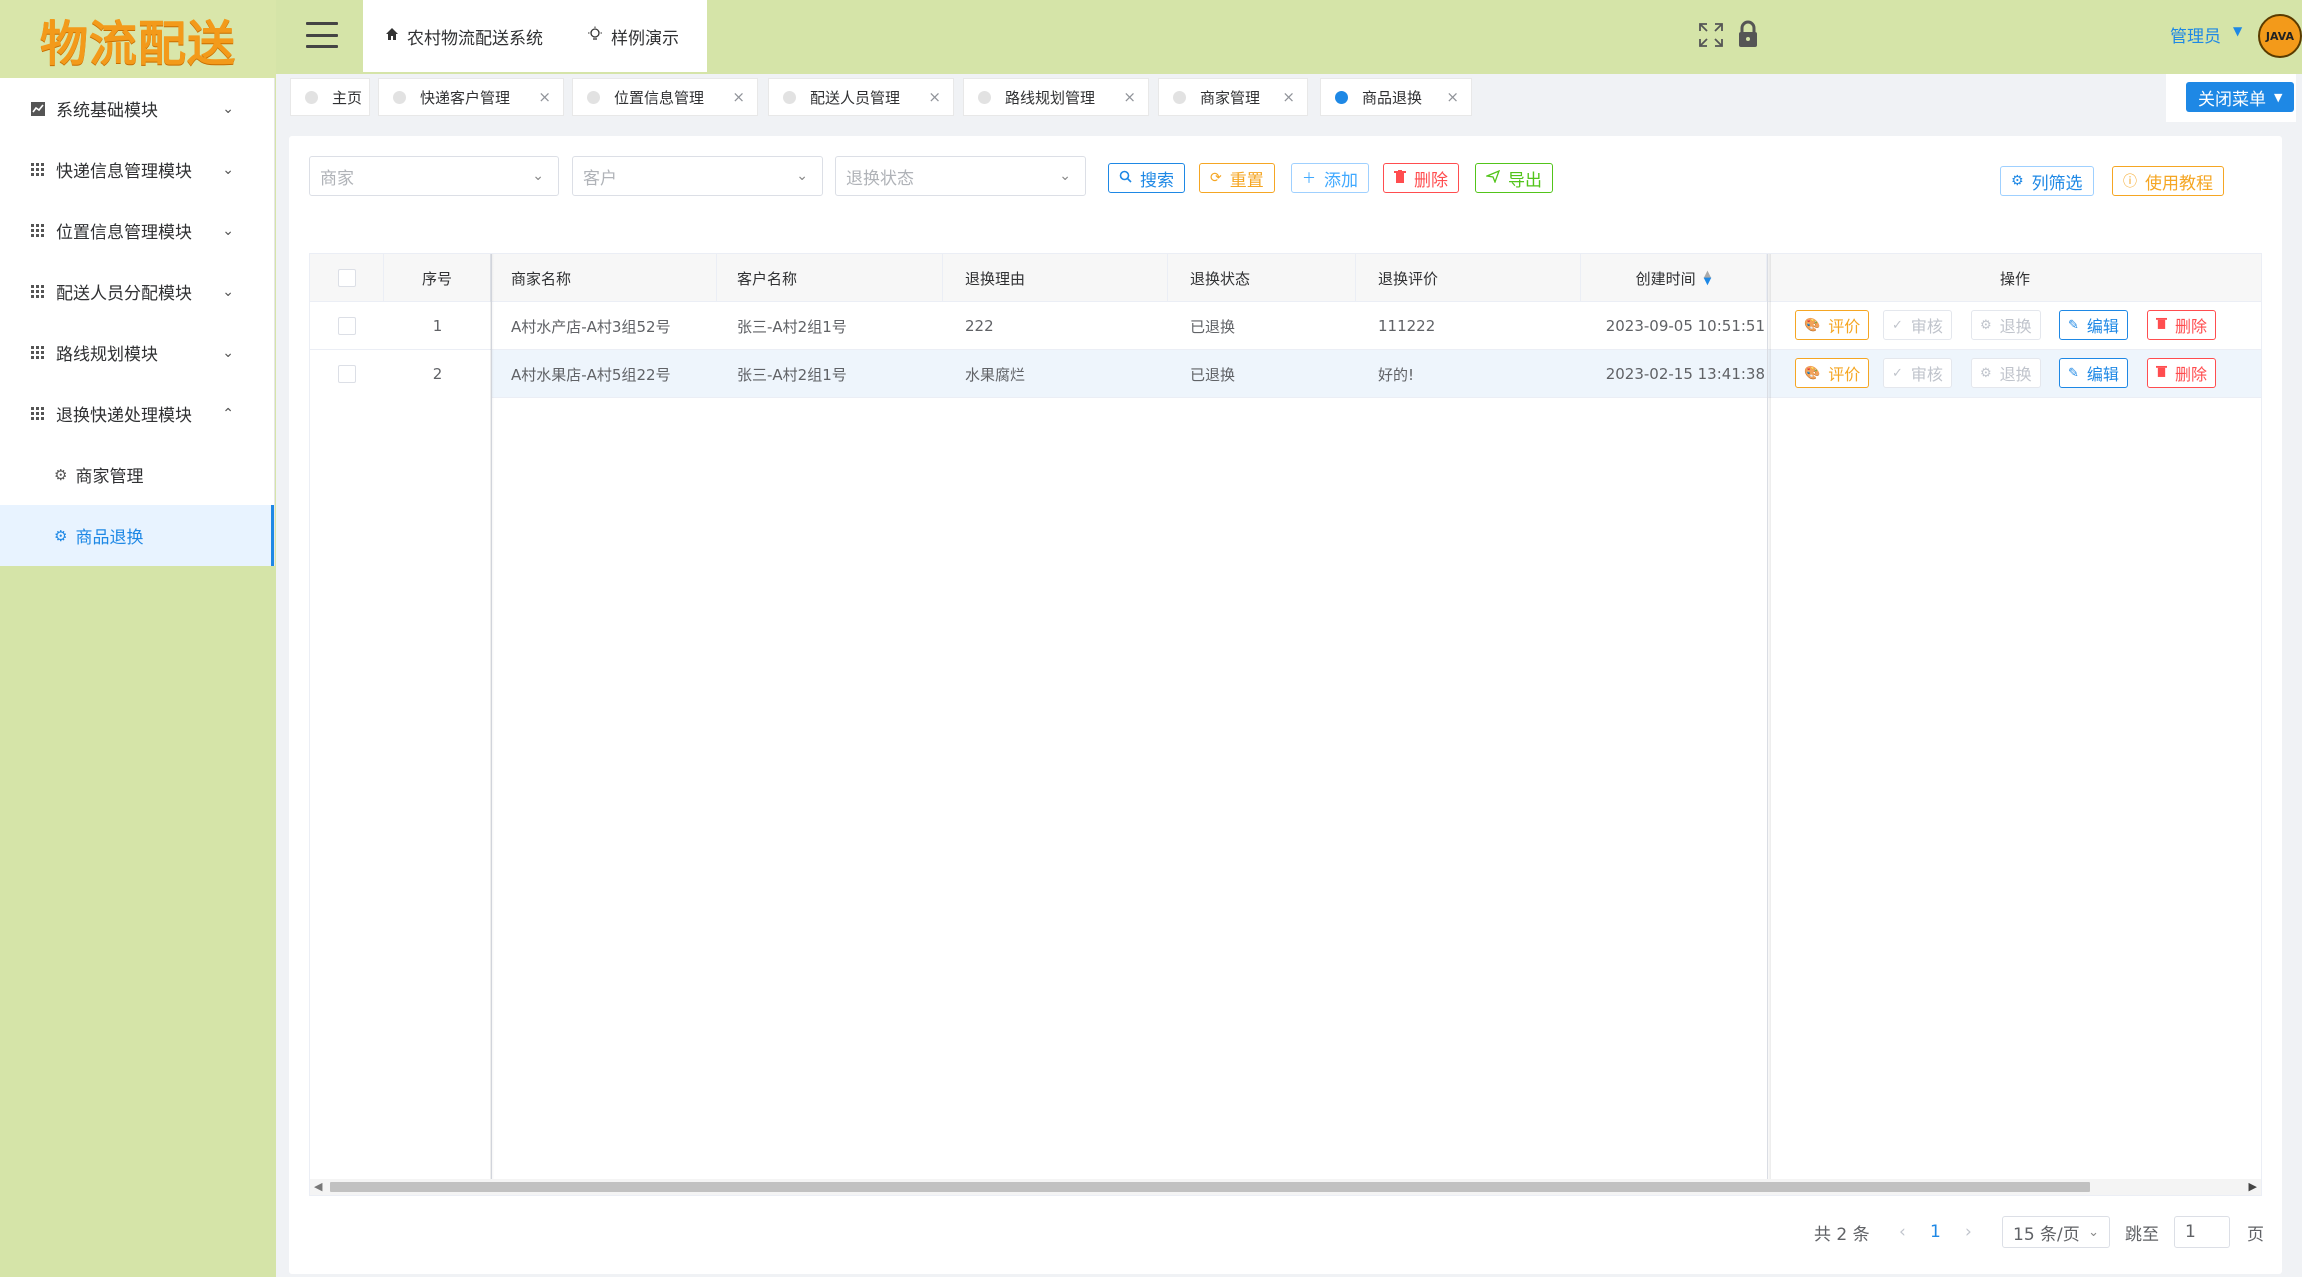 The height and width of the screenshot is (1277, 2302). I want to click on sidebar-item-label: 快递信息管理模块, so click(124, 172).